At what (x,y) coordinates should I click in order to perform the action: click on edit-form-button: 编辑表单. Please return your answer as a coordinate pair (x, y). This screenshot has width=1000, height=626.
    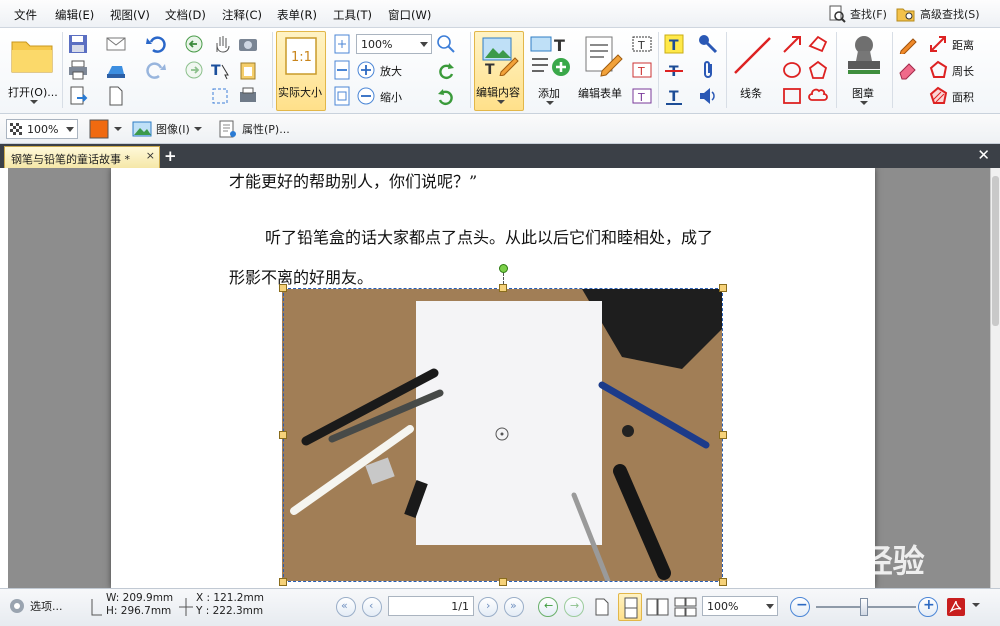
    Looking at the image, I should click on (602, 71).